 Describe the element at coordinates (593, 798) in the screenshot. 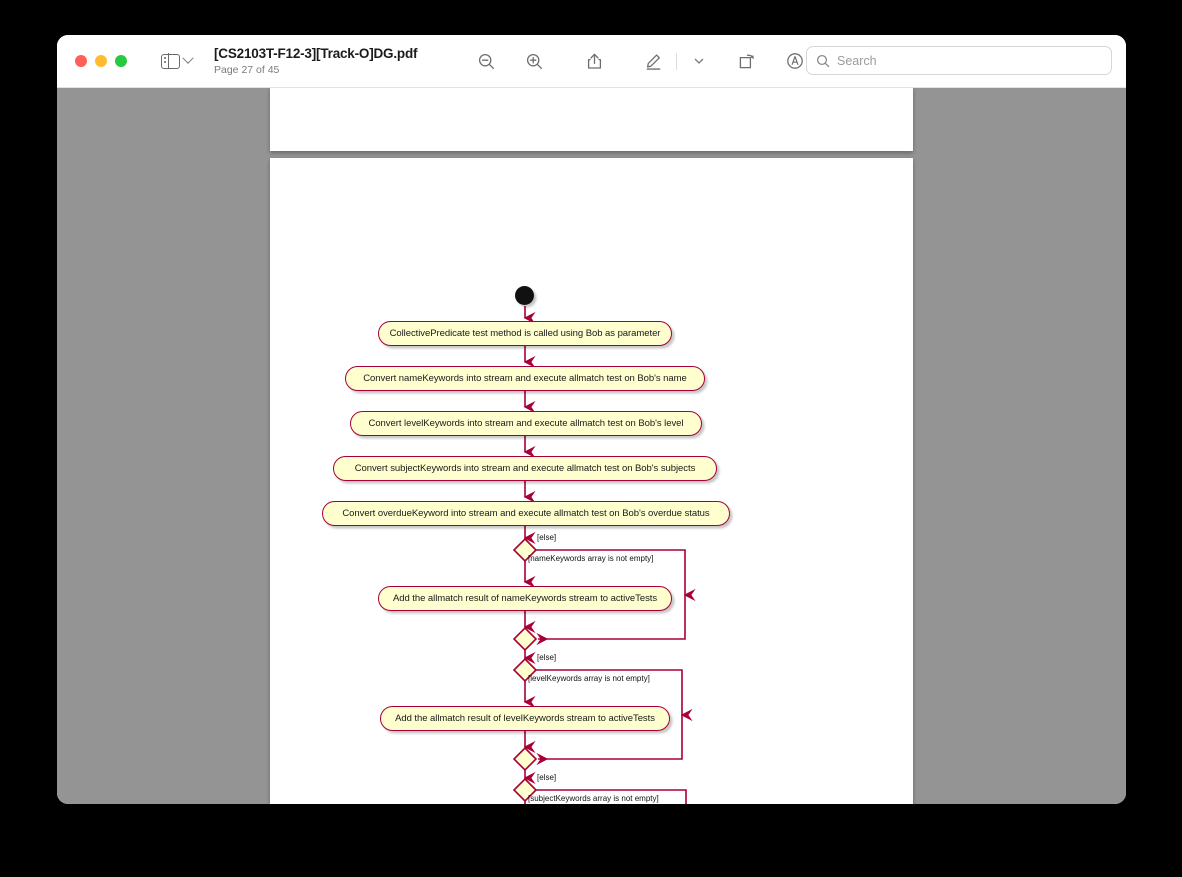

I see `guard-label-true: [subjectKeywords array is not empty]` at that location.